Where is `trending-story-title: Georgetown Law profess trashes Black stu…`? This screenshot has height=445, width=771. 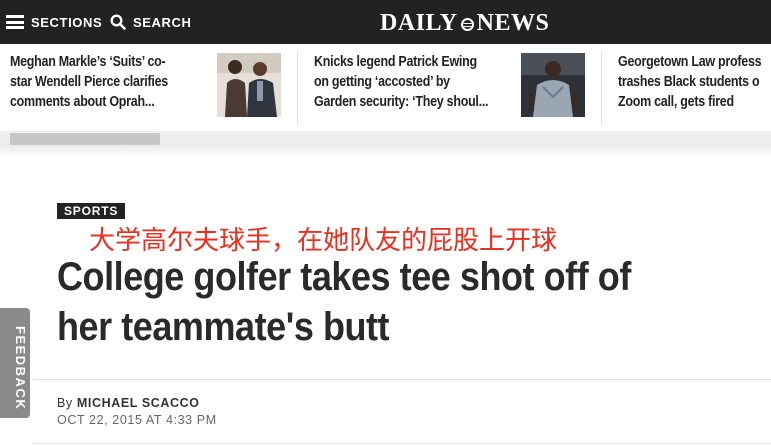 trending-story-title: Georgetown Law profess trashes Black stu… is located at coordinates (690, 82).